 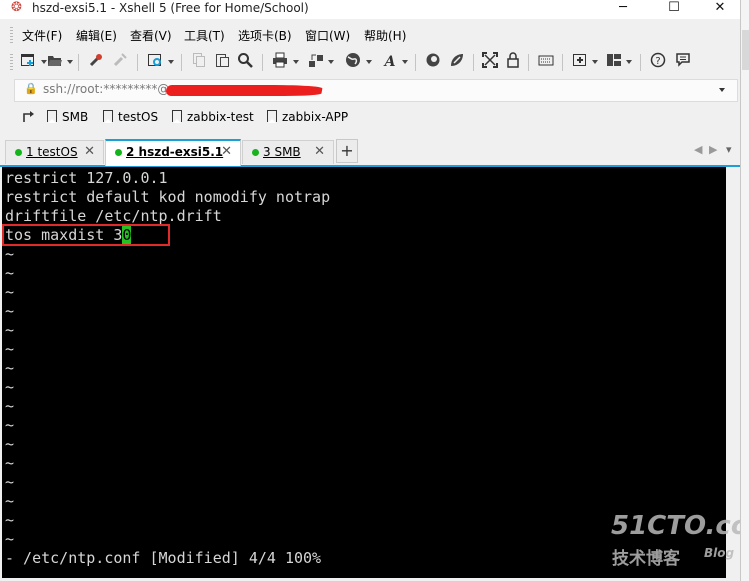 I want to click on xftp-icon, so click(x=433, y=62).